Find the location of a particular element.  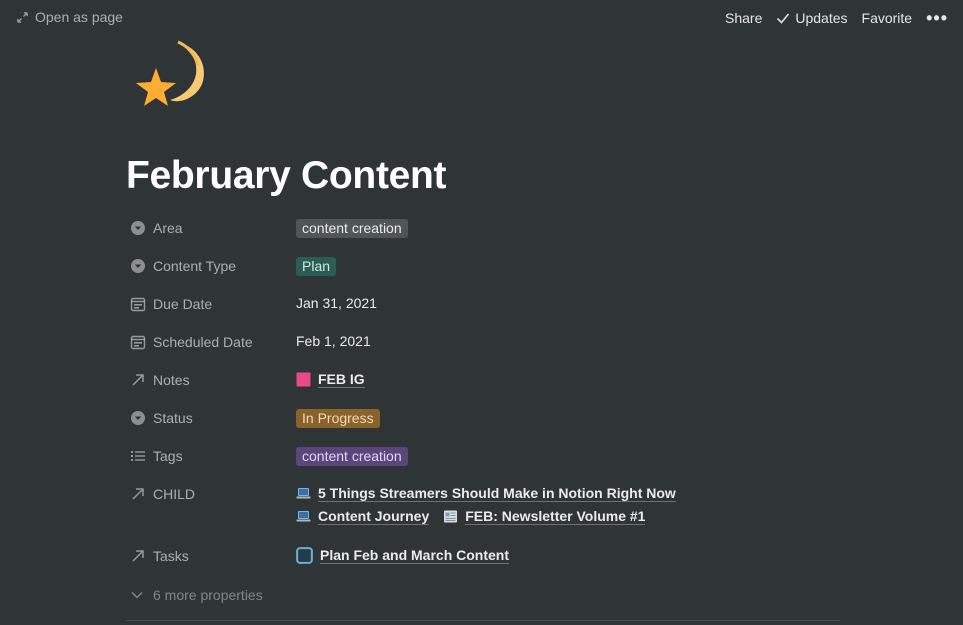

property-label: Status is located at coordinates (173, 418).